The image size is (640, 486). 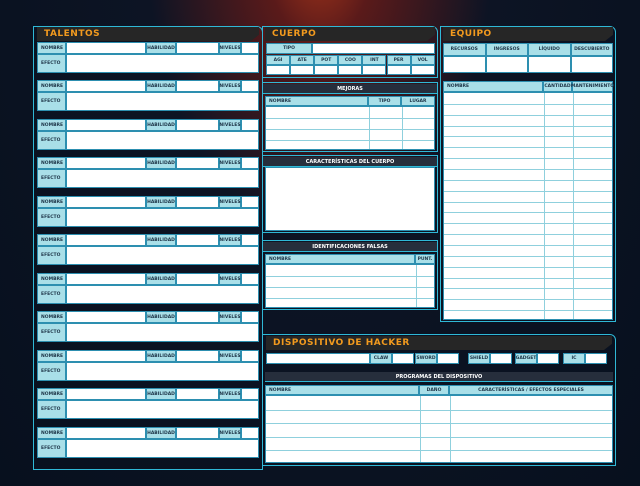 I want to click on talent-7-efecto-field, so click(x=162, y=294).